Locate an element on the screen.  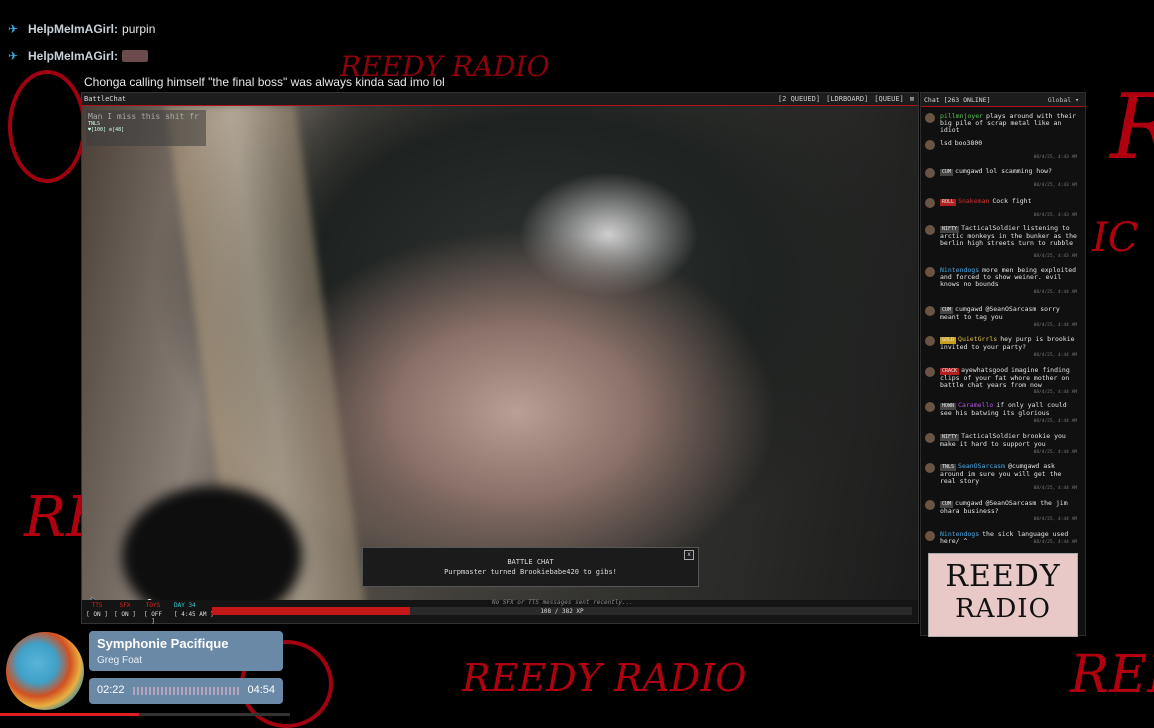
chat-message: lsd boo3800 08/4/25, 4:43 AM is located at coordinates (1003, 150).